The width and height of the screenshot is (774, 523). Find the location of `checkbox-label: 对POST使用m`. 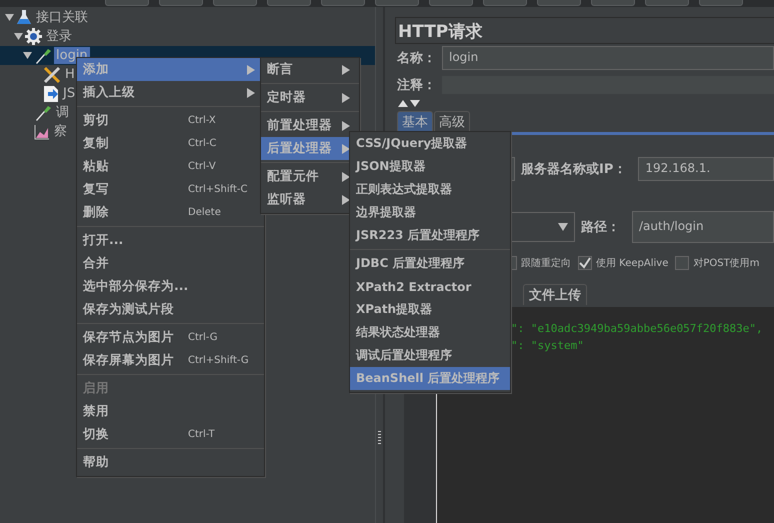

checkbox-label: 对POST使用m is located at coordinates (726, 263).